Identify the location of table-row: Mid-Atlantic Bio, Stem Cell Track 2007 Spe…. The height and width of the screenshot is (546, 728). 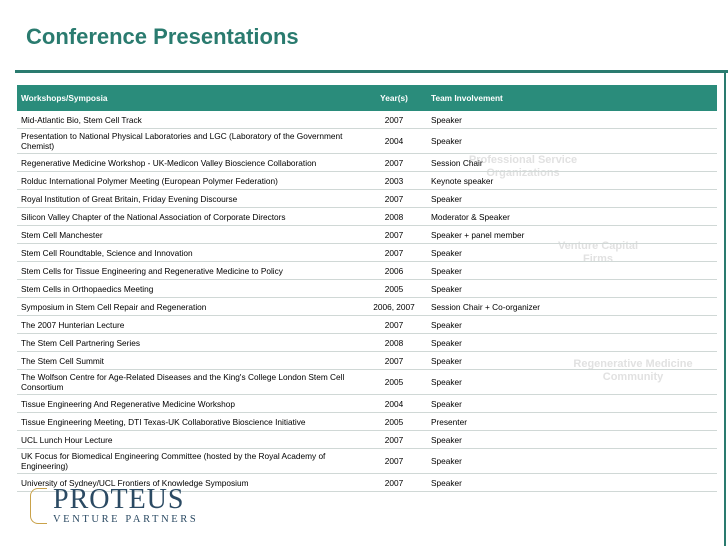
(367, 120).